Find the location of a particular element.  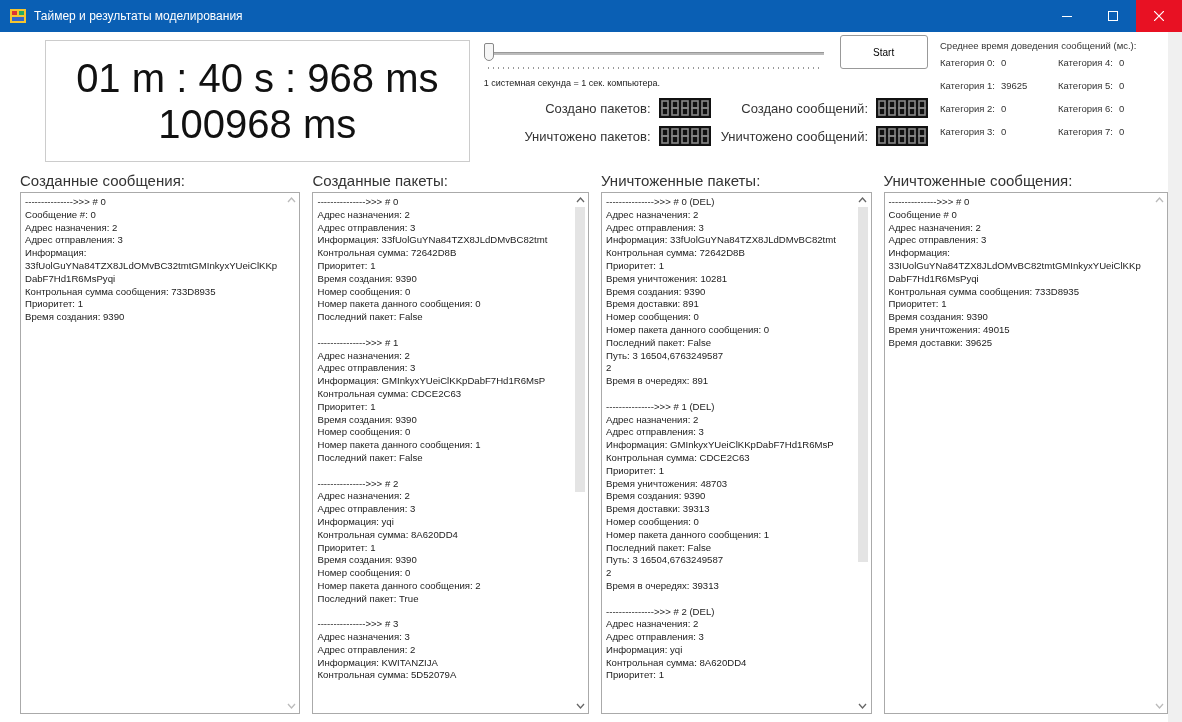

category-label: Категория 0: is located at coordinates (967, 62).